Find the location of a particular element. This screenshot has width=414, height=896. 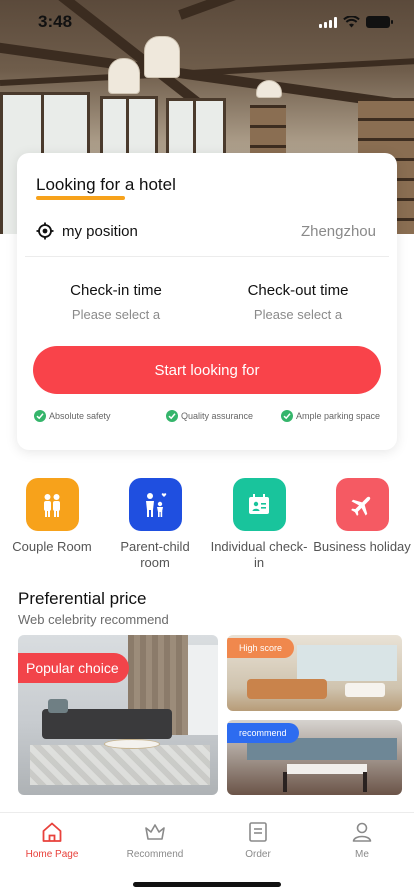

tab-recommend: Recommend is located at coordinates (155, 840).